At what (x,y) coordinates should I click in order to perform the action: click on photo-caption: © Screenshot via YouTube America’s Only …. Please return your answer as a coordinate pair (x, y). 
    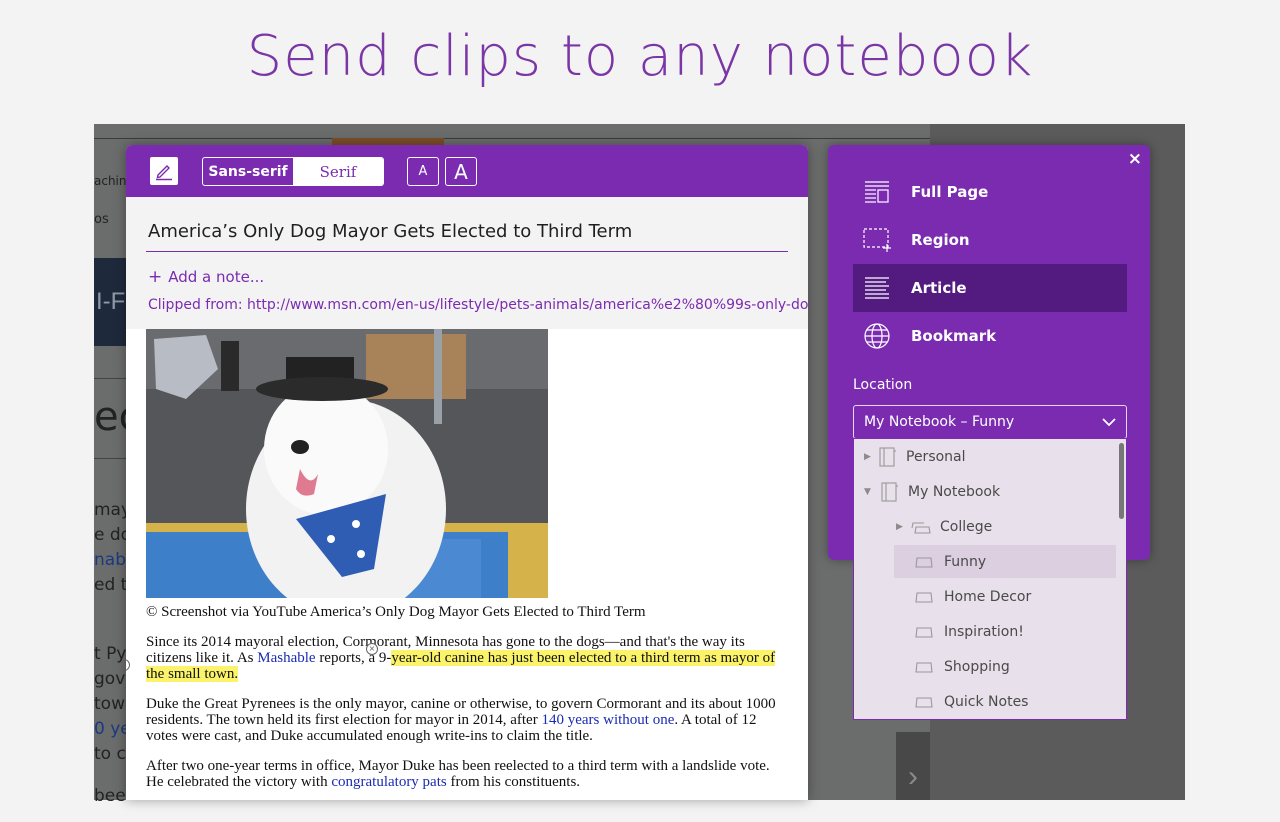
    Looking at the image, I should click on (396, 612).